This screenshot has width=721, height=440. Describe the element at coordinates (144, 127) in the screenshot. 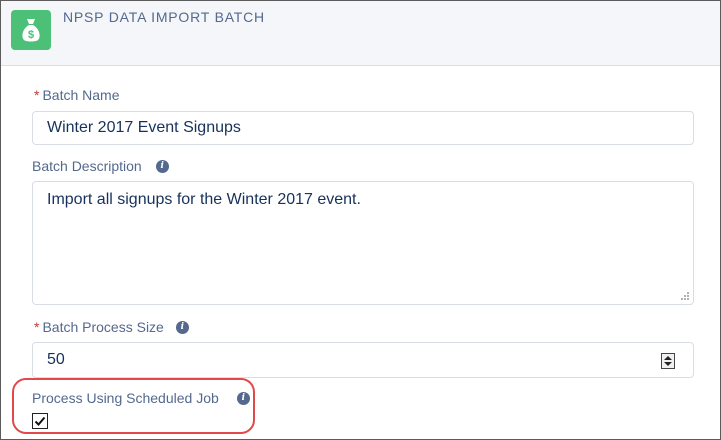

I see `batch-name-value: Winter 2017 Event Signups` at that location.